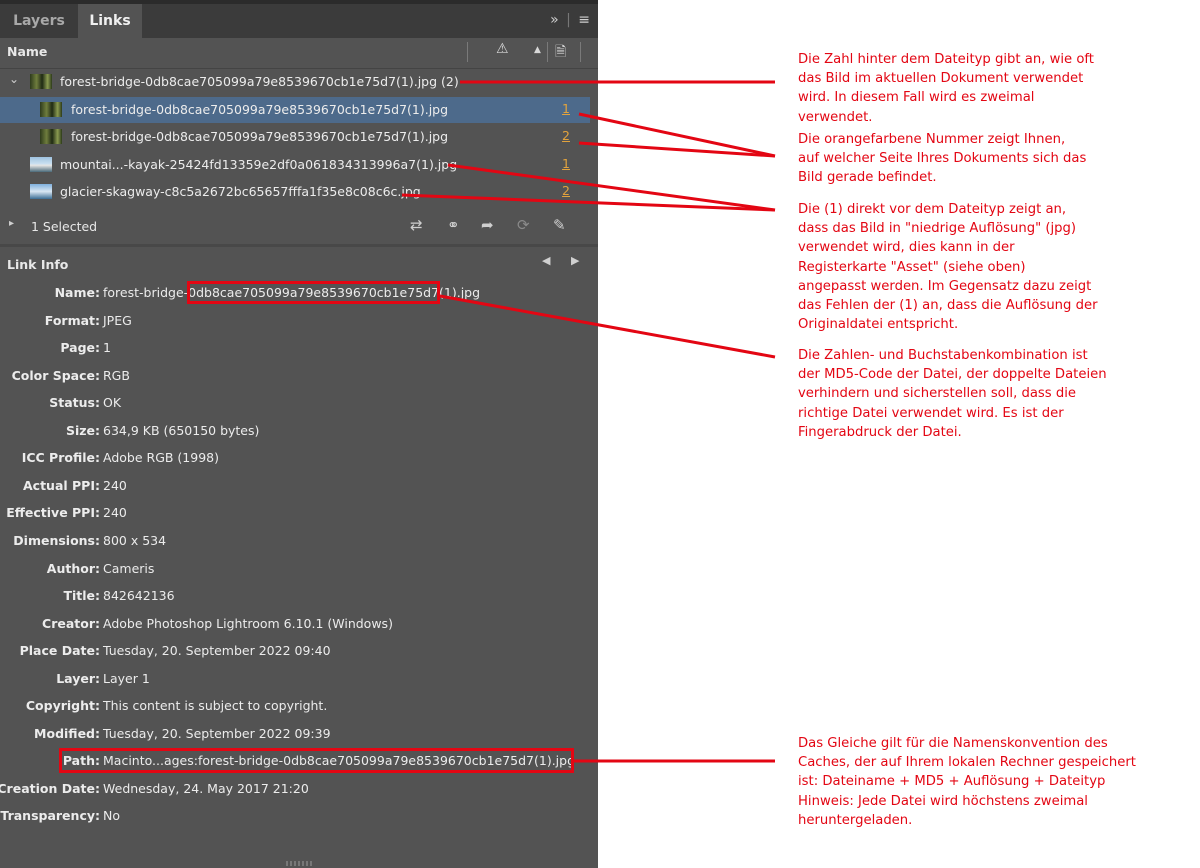  Describe the element at coordinates (206, 788) in the screenshot. I see `info-value: Wednesday, 24. May 2017 21:20` at that location.